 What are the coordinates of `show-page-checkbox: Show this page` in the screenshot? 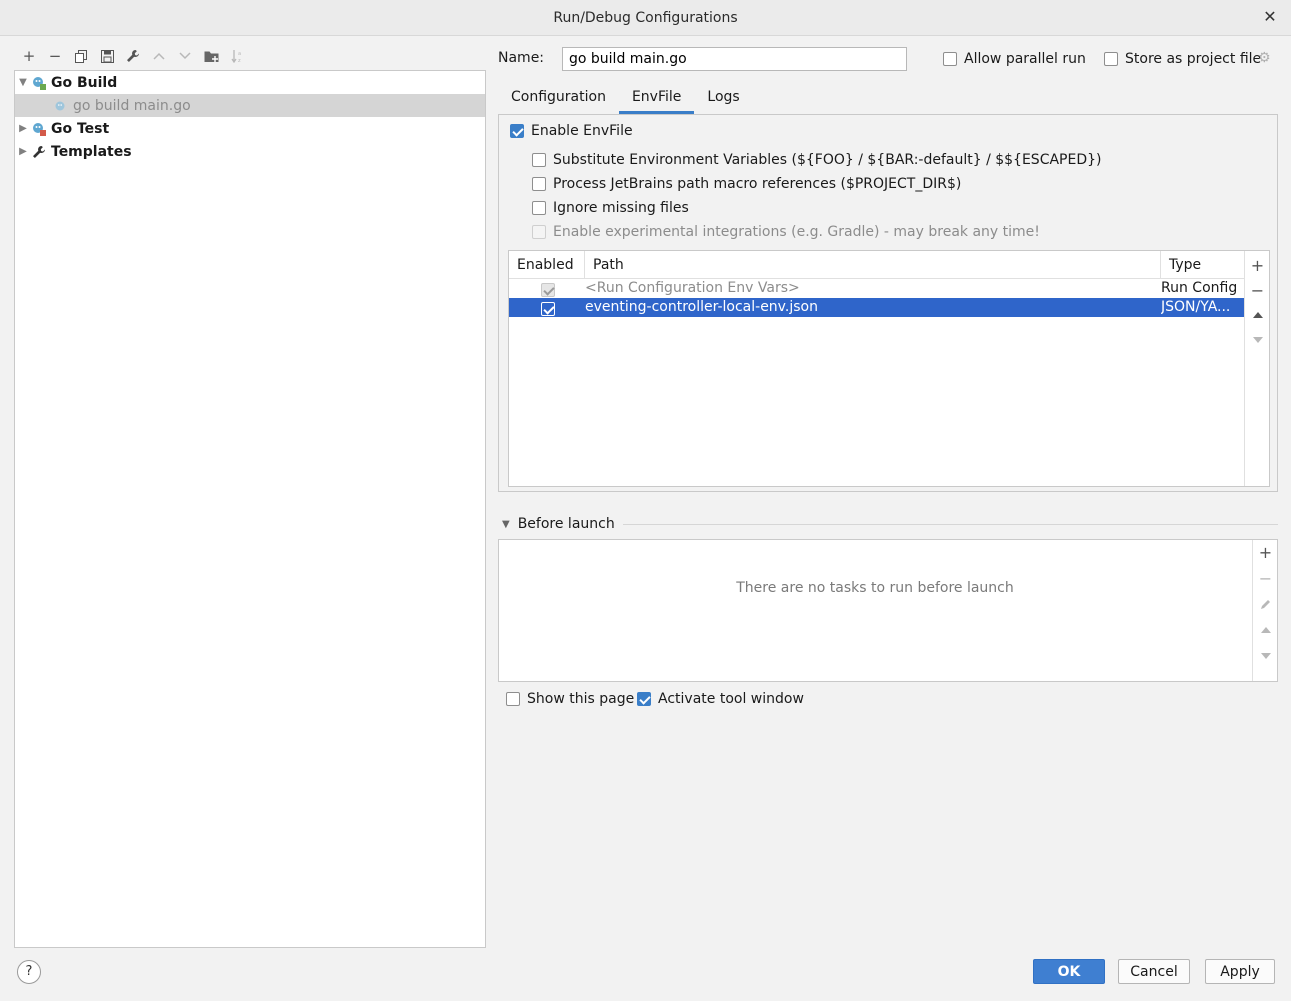 It's located at (570, 699).